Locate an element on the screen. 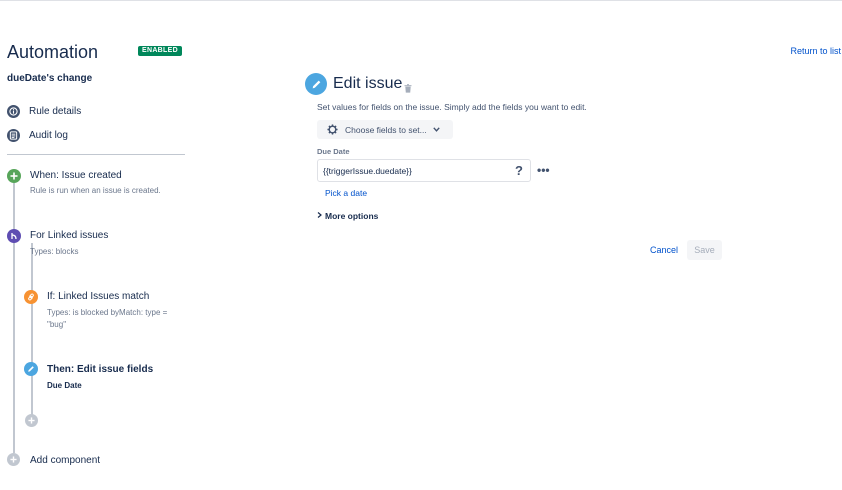 The height and width of the screenshot is (490, 842). due-date-label: Due Date is located at coordinates (333, 151).